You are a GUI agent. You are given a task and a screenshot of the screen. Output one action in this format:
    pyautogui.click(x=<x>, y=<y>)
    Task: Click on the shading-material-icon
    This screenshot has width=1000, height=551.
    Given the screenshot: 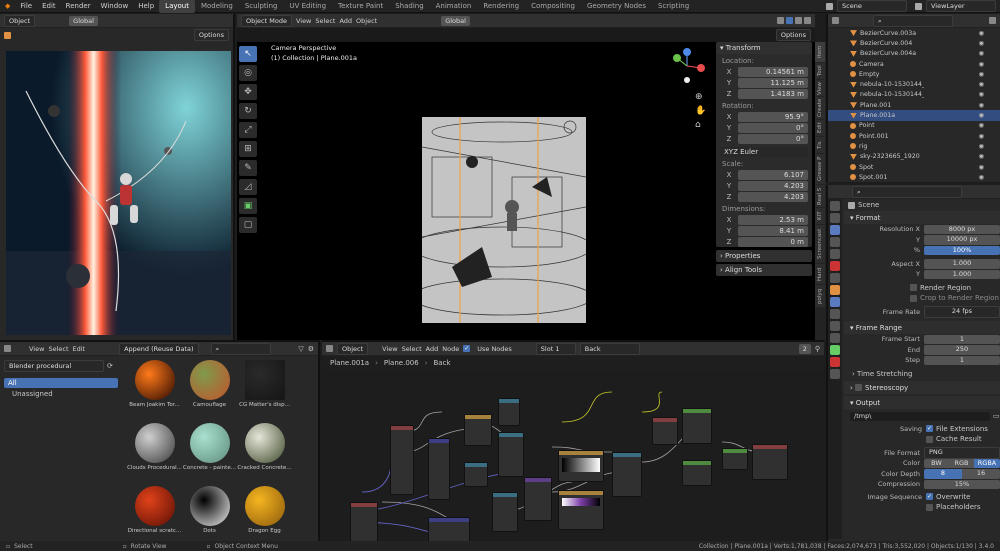 What is the action you would take?
    pyautogui.click(x=798, y=20)
    